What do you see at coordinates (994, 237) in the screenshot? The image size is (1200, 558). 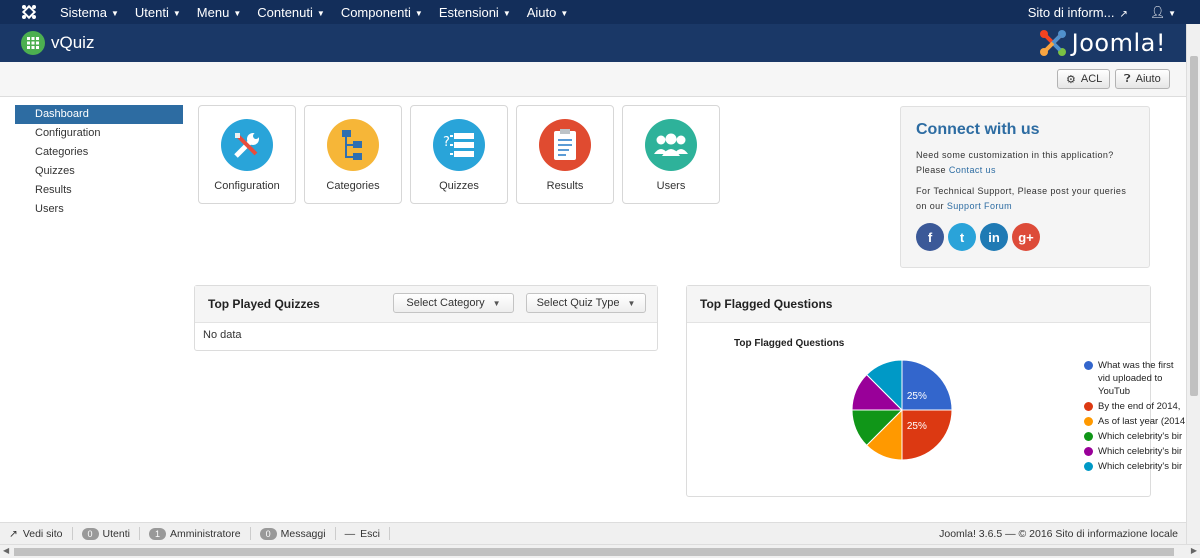 I see `linkedin-icon: in` at bounding box center [994, 237].